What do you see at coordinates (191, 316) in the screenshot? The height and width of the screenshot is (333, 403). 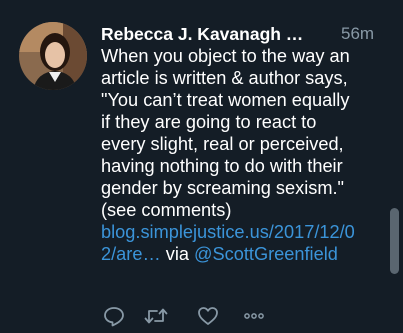 I see `tweet-actions` at bounding box center [191, 316].